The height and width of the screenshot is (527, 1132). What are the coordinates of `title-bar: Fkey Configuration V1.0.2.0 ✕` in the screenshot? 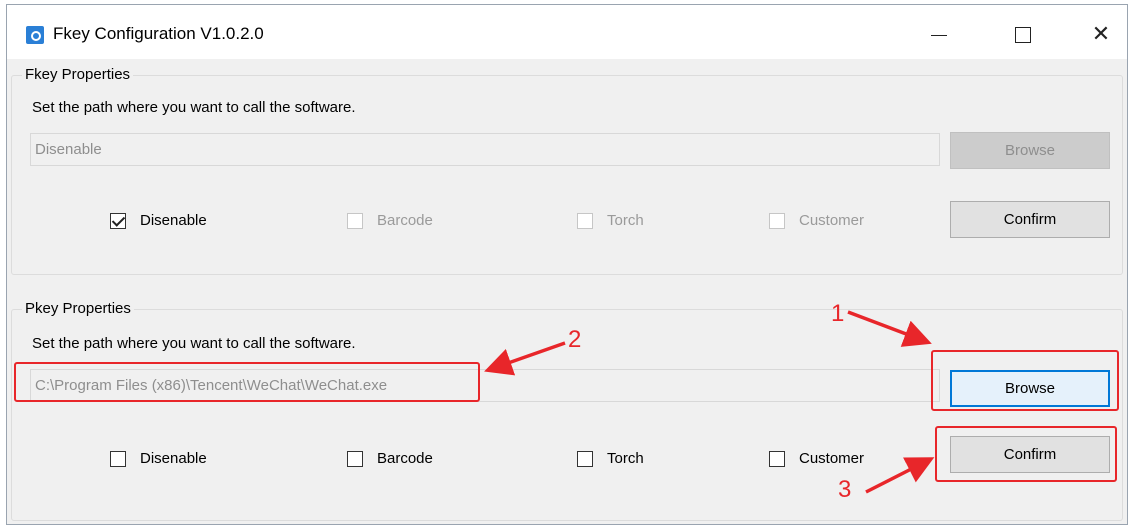 It's located at (567, 32).